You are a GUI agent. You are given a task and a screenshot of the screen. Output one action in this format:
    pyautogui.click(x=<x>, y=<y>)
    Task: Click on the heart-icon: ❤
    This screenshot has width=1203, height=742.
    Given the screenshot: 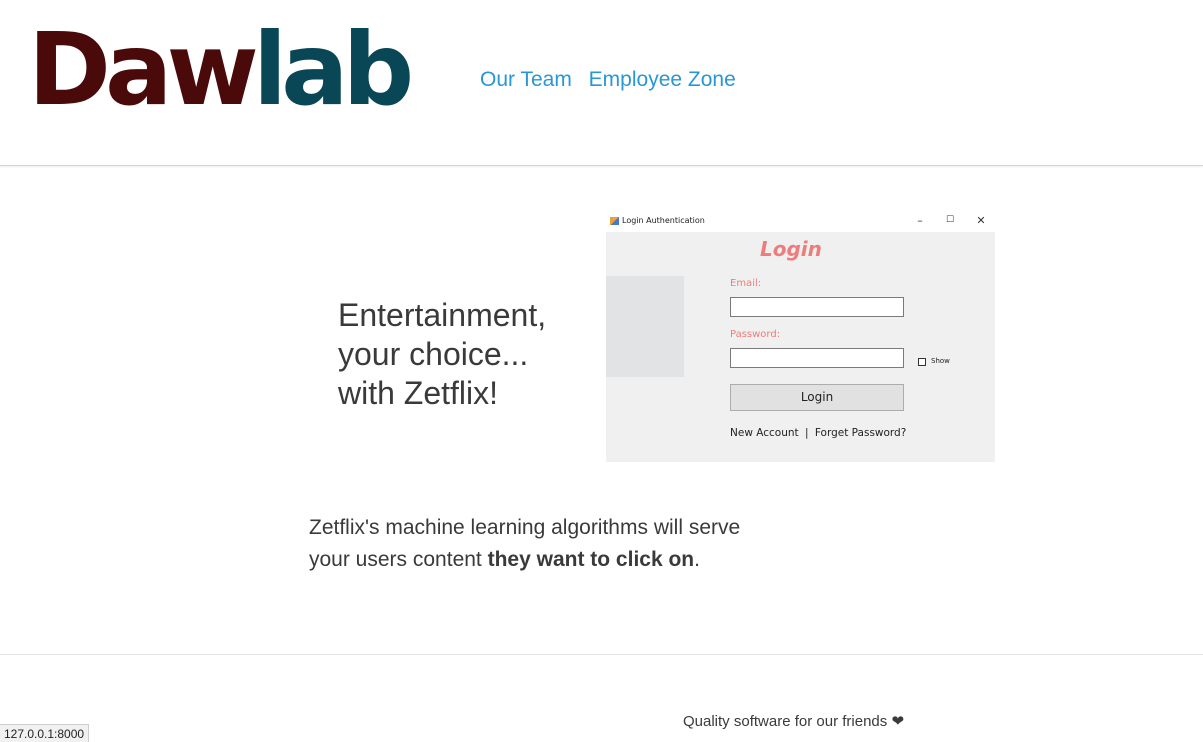 What is the action you would take?
    pyautogui.click(x=898, y=721)
    